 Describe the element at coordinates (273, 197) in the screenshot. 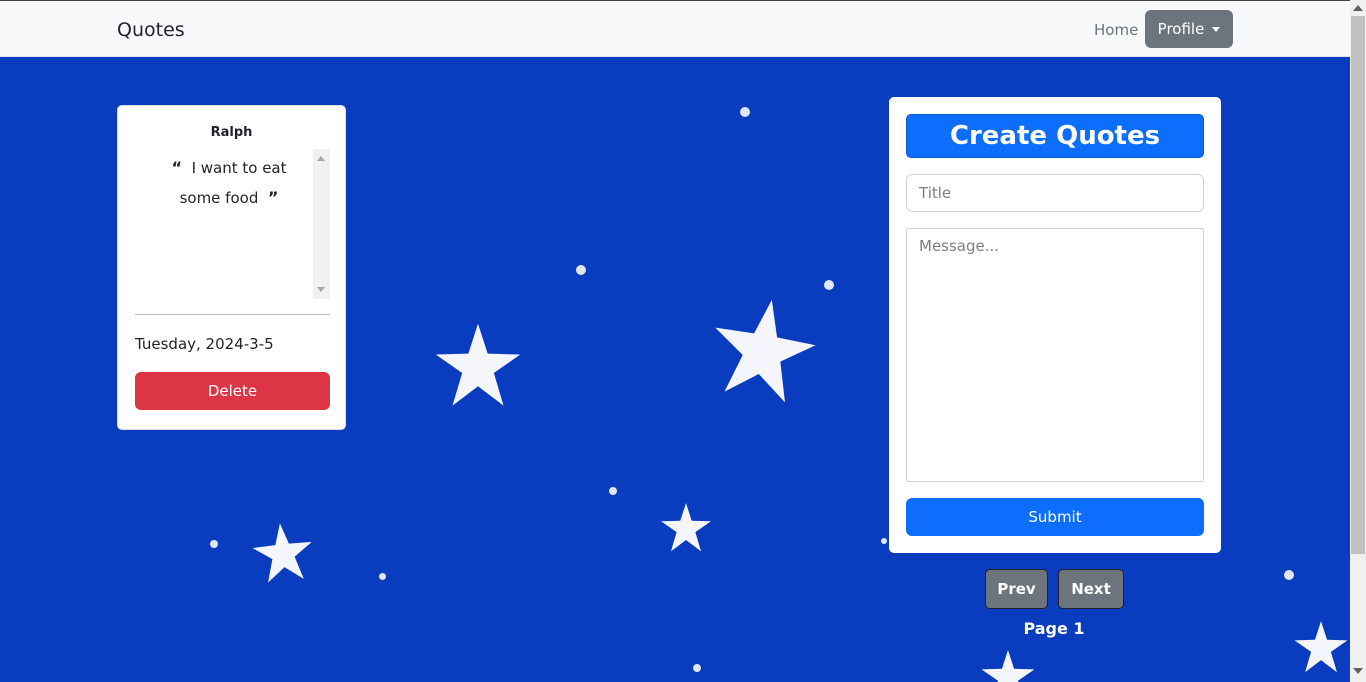

I see `close-quote-icon: ”` at that location.